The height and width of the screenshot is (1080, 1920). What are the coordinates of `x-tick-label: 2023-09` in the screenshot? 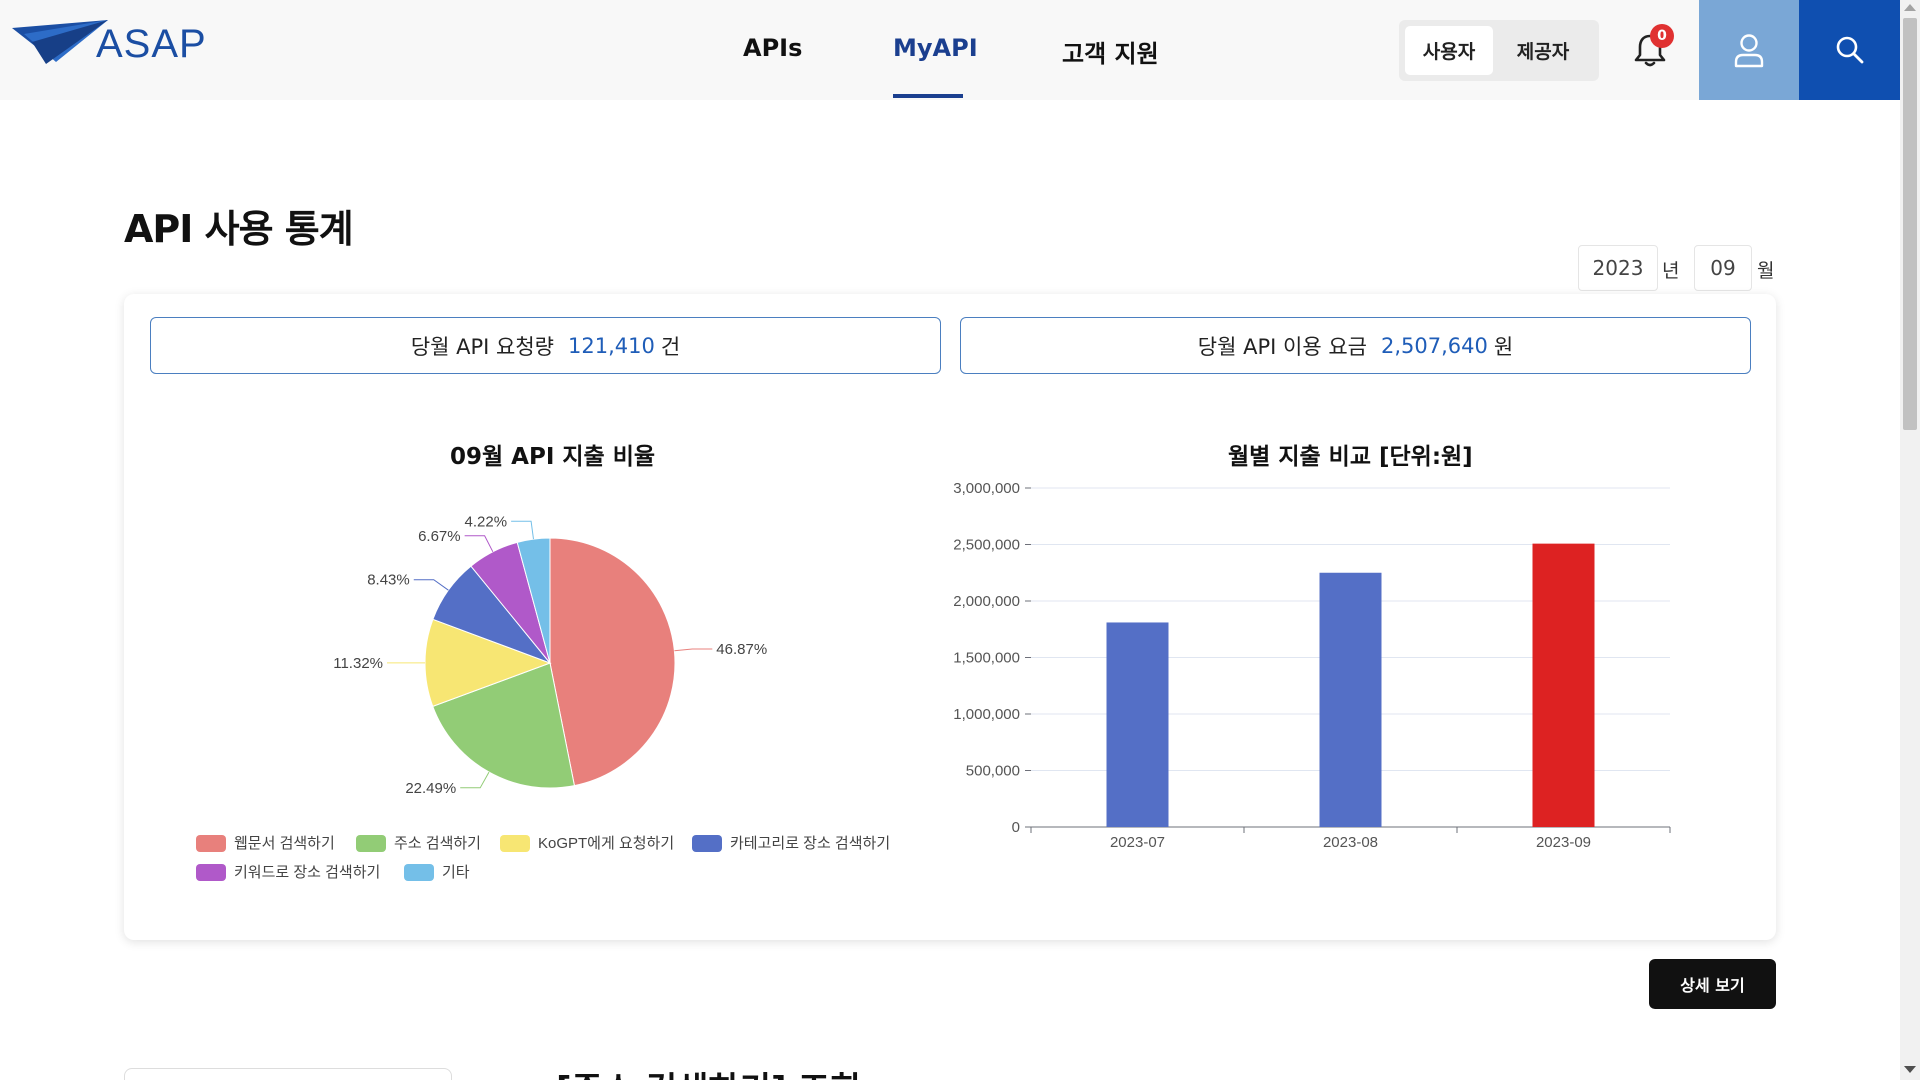 It's located at (1563, 842).